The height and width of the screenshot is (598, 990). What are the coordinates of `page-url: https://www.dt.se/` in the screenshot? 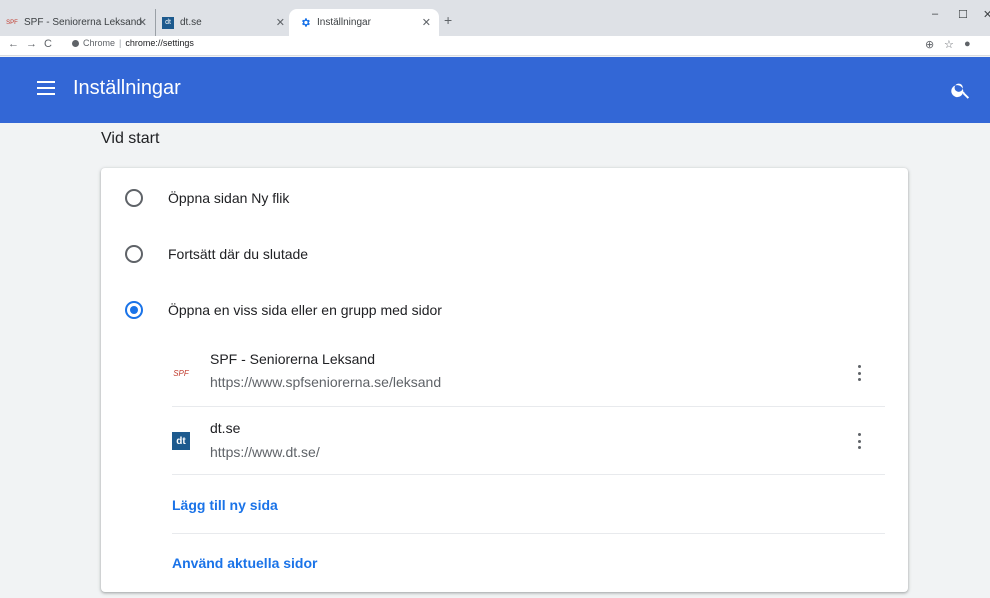 It's located at (265, 452).